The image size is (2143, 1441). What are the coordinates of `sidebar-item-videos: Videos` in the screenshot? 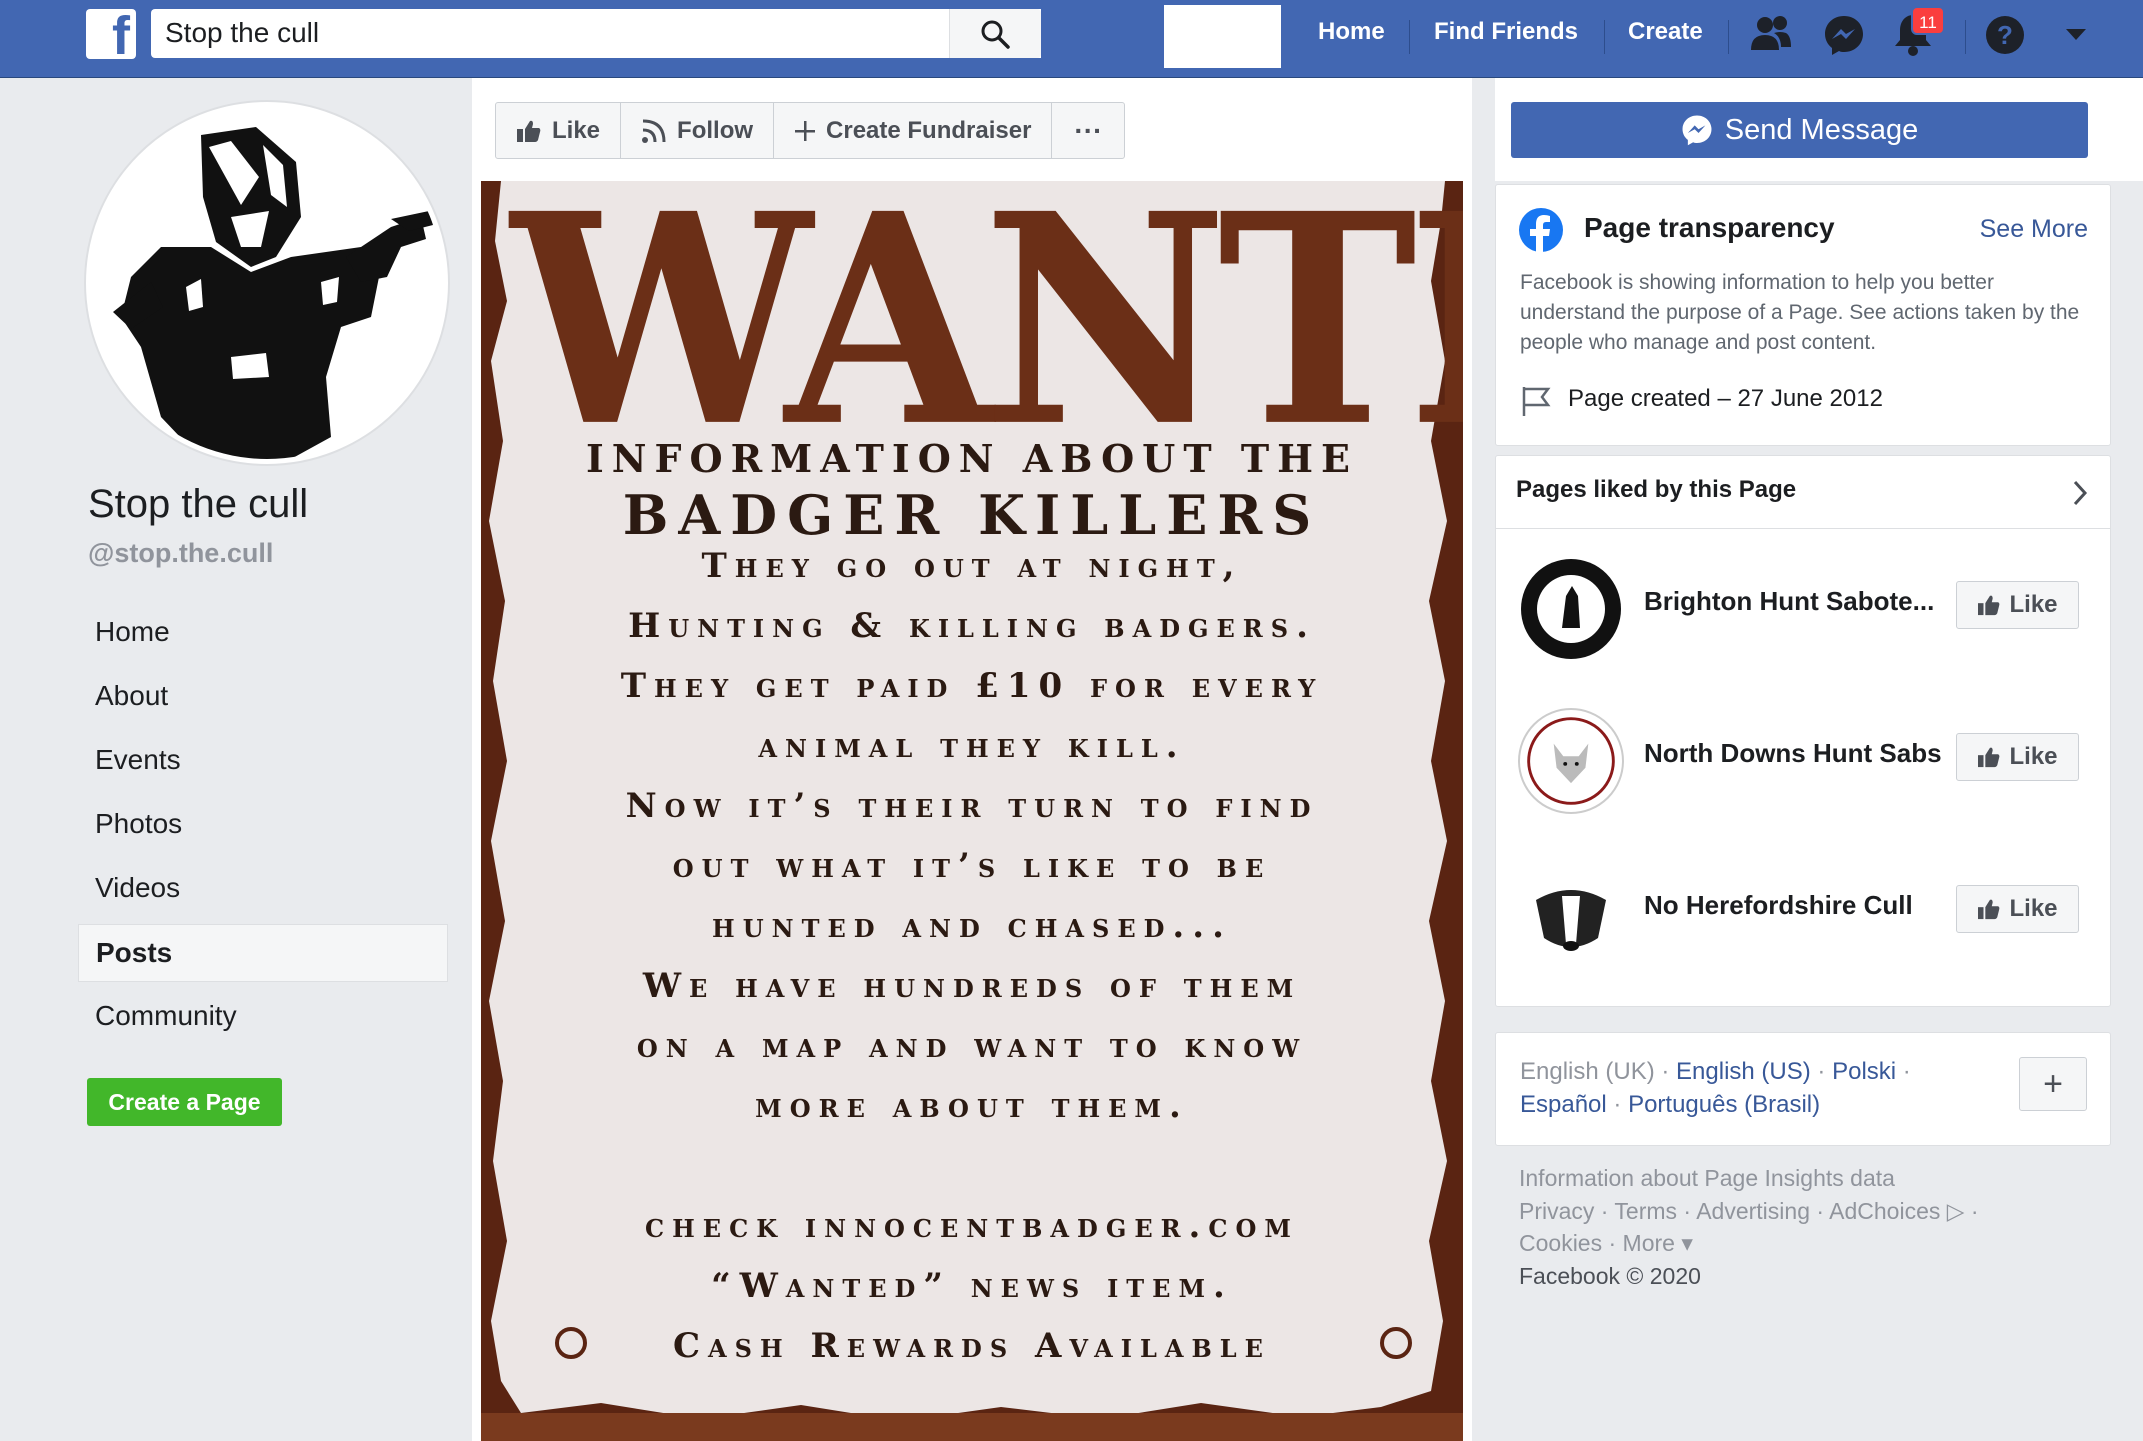 It's located at (263, 889).